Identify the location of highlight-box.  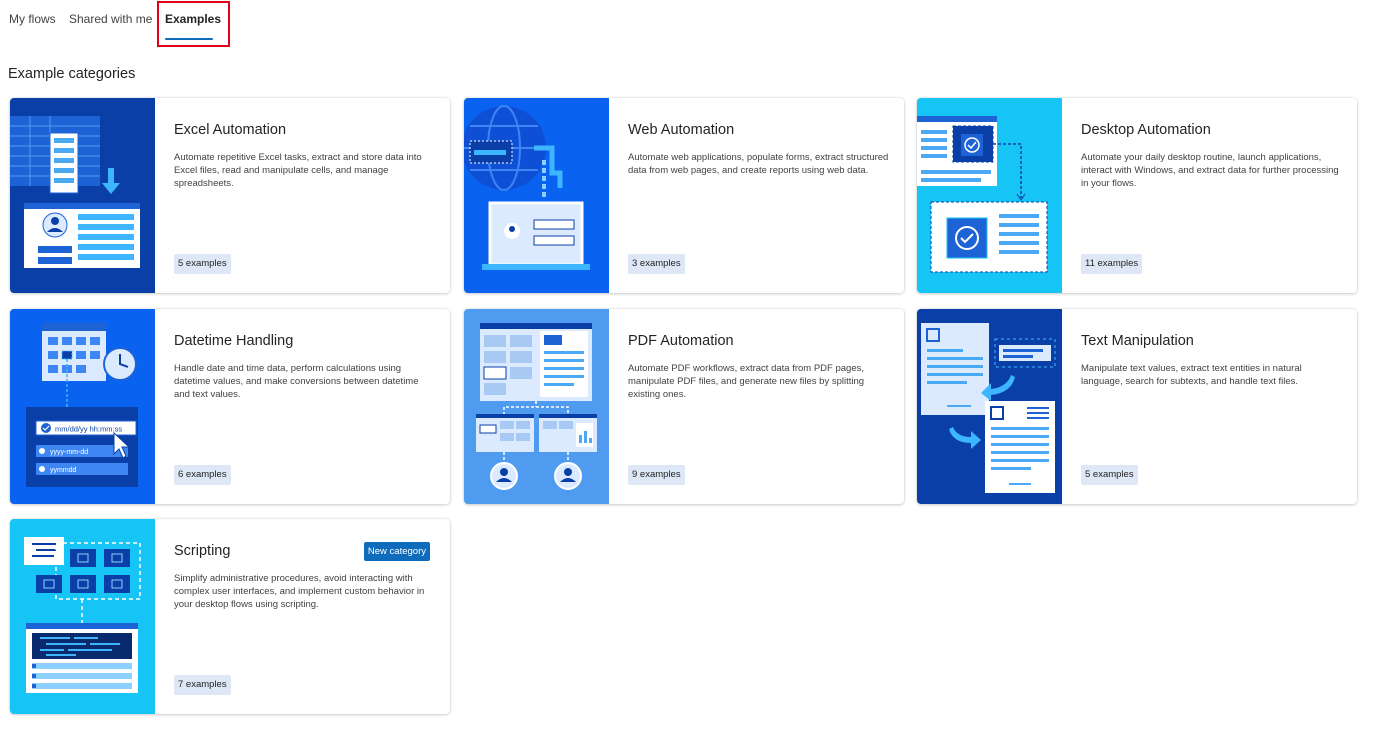
(193, 24).